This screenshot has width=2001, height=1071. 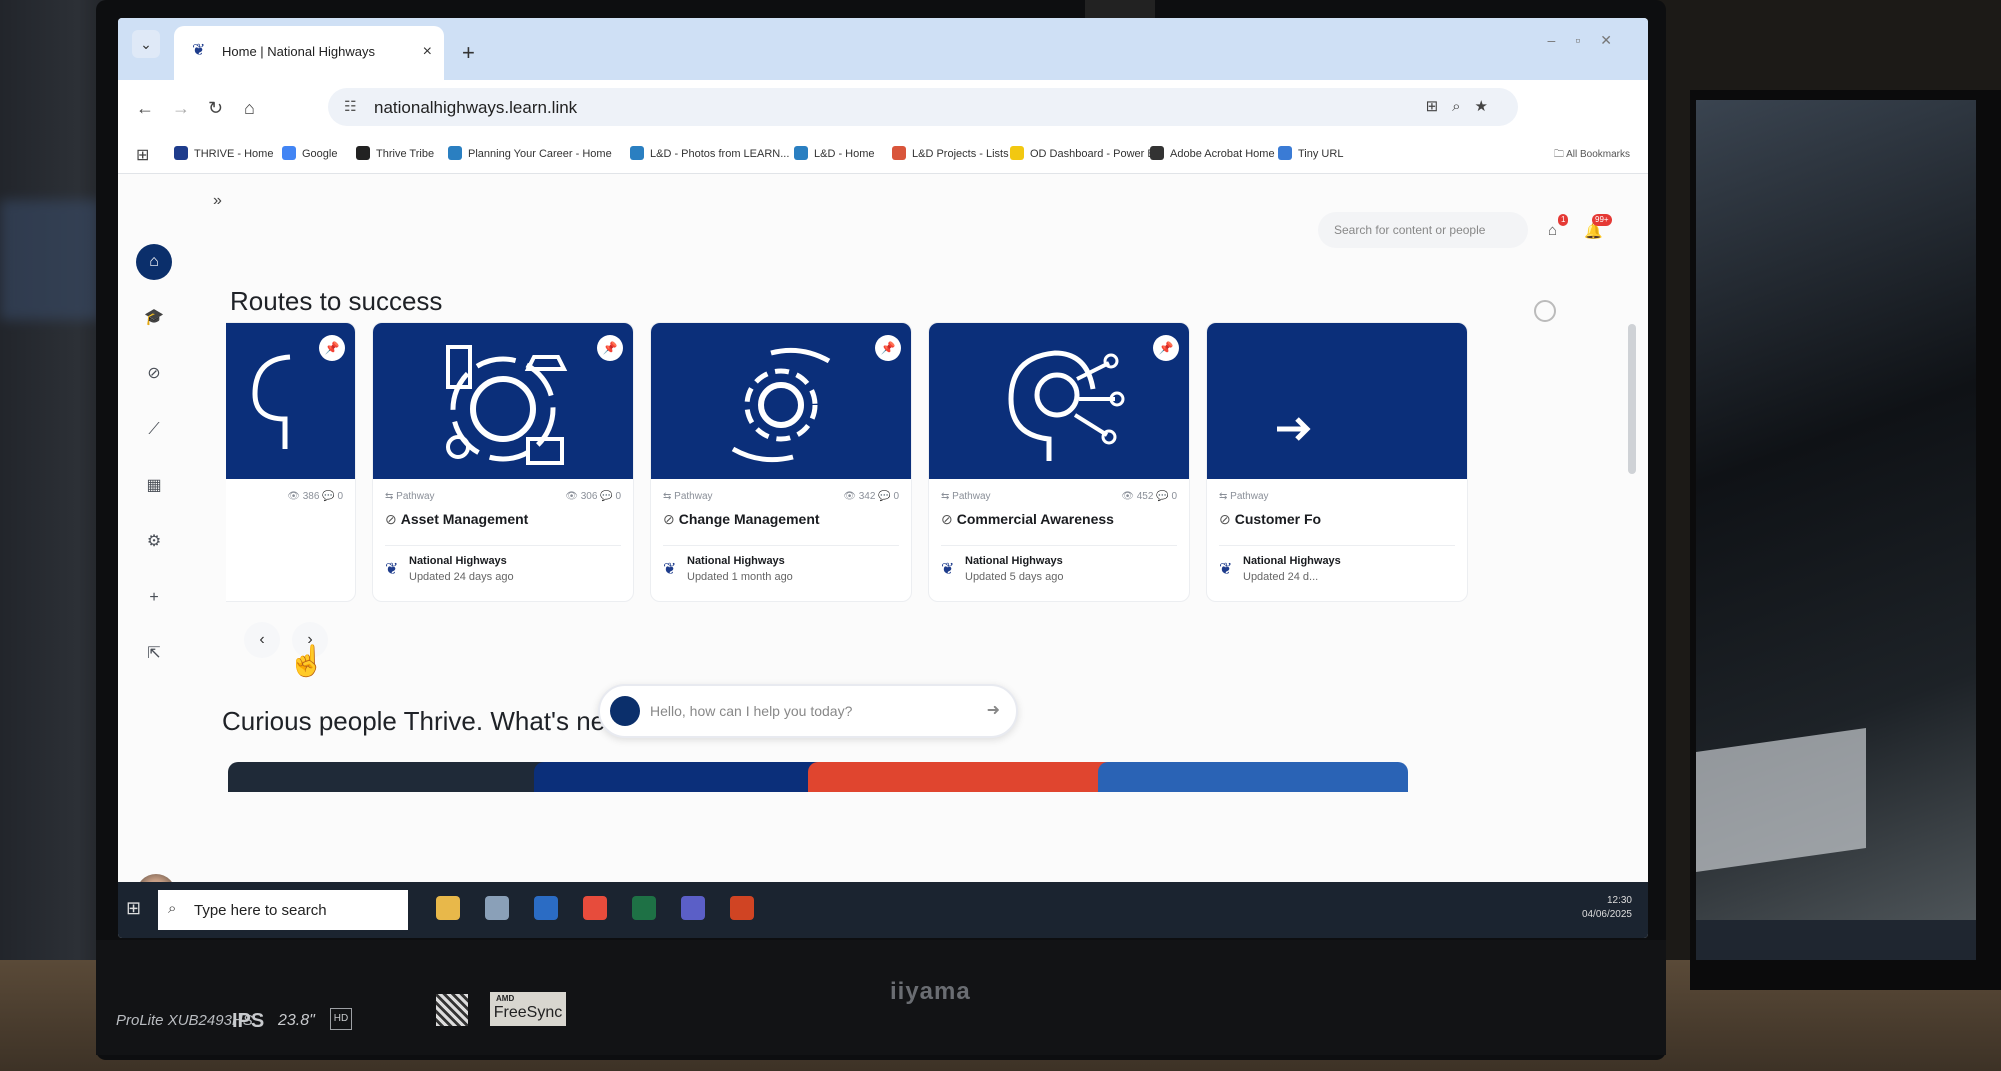 I want to click on omnibox-actions: ⊞⌕★, so click(x=1464, y=106).